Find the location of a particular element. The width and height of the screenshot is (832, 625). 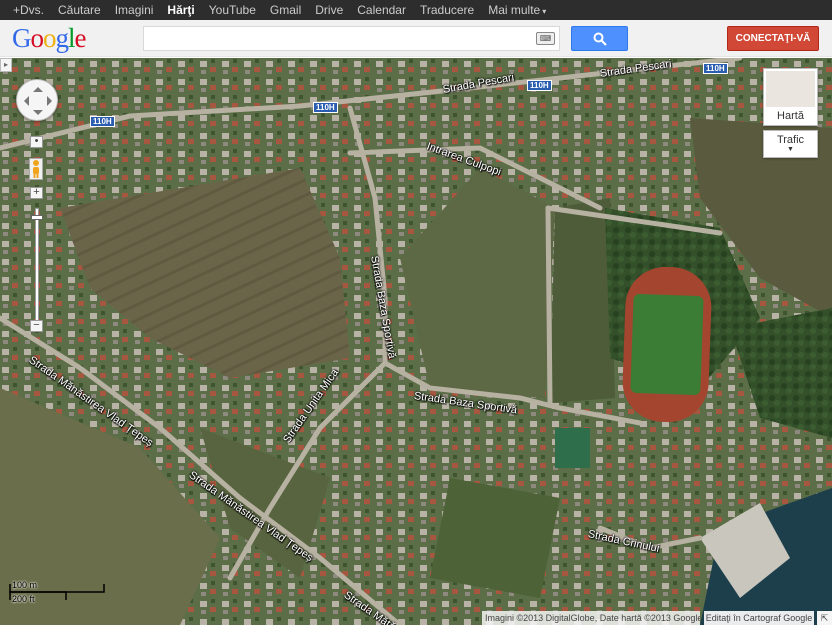

zoom-slider-thumb is located at coordinates (37, 217).